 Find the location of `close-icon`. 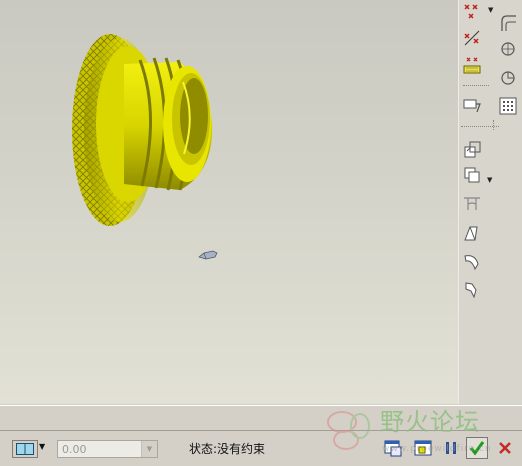

close-icon is located at coordinates (505, 448).